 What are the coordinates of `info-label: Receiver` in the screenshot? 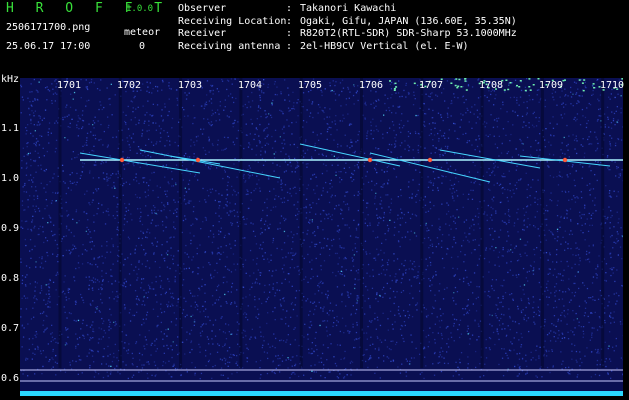 It's located at (202, 33).